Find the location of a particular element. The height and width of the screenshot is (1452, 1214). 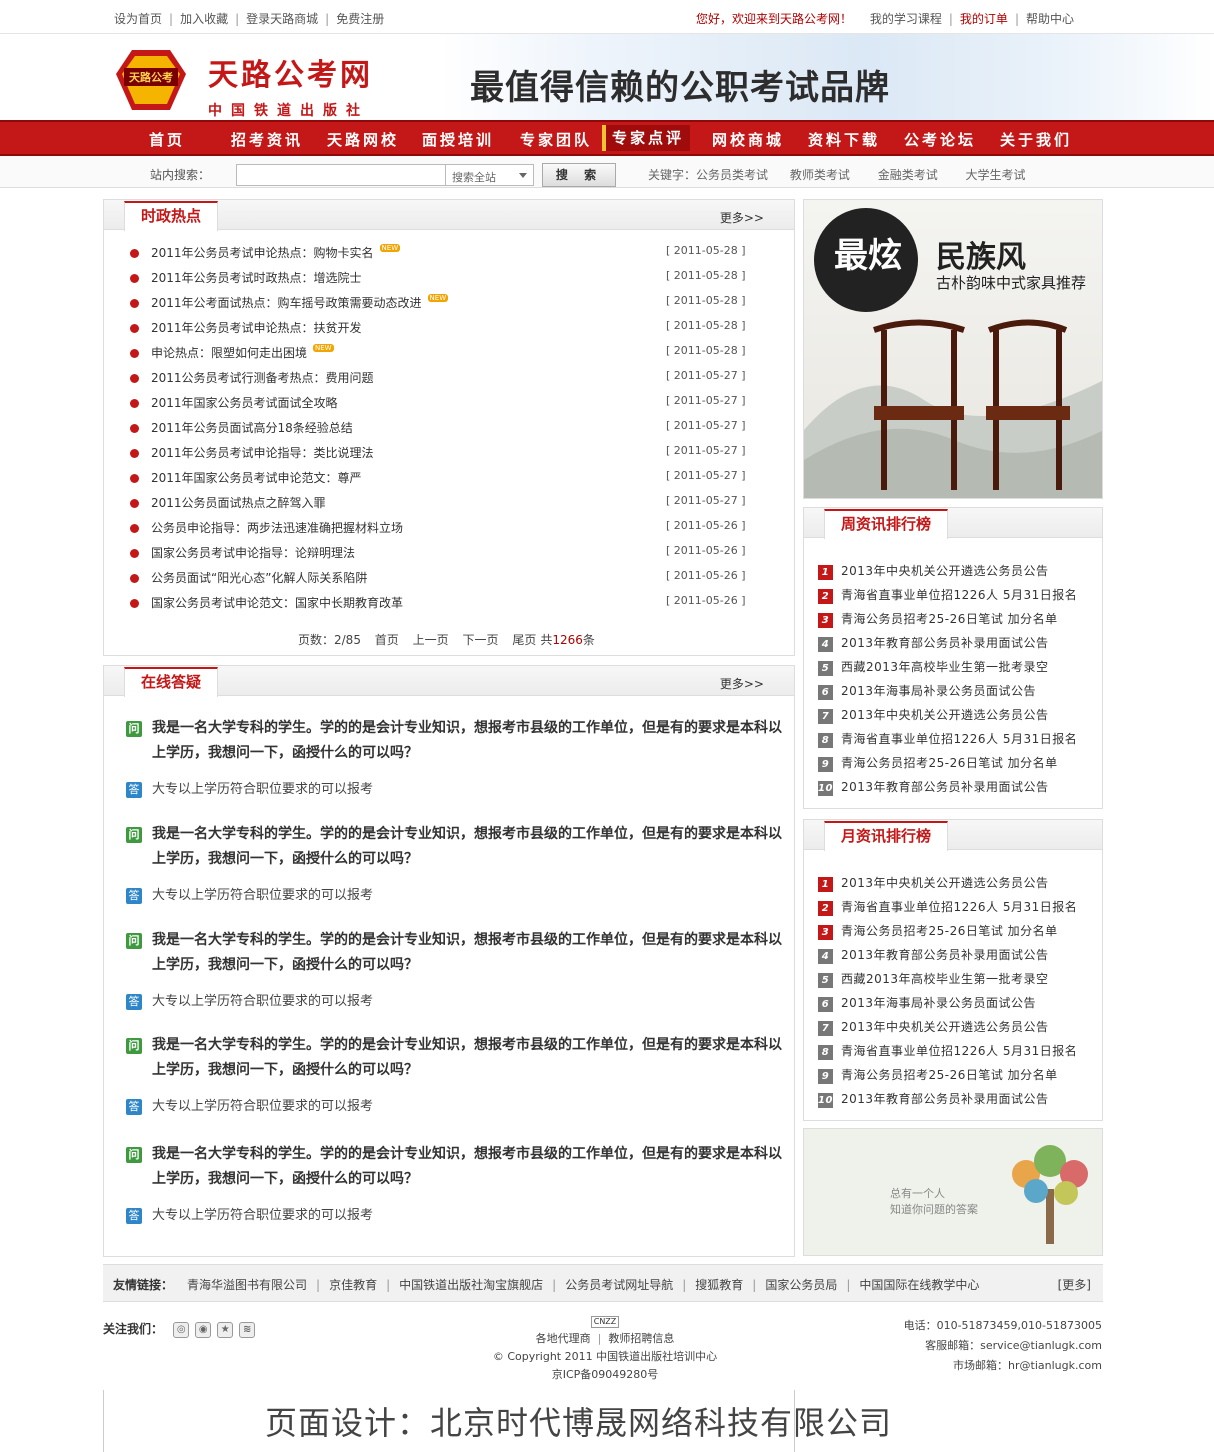

nav-online-school: 天路网校 is located at coordinates (363, 139).